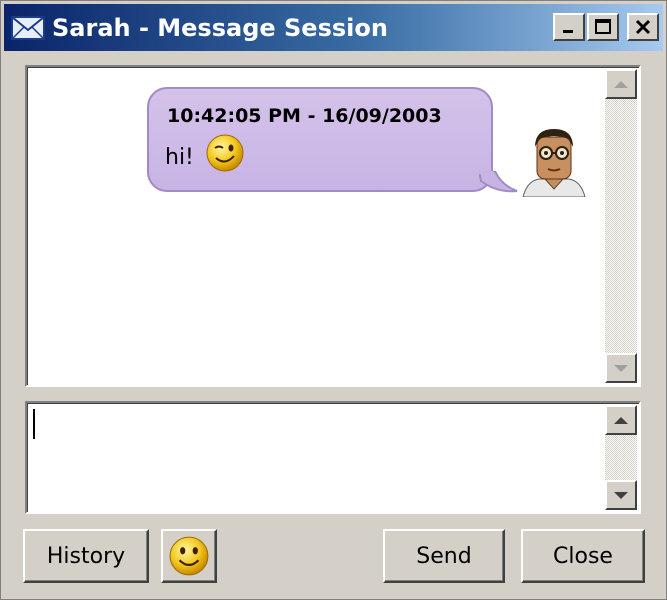 This screenshot has width=667, height=600. I want to click on message-timestamp: 10:42:05 PM - 16/09/2003, so click(304, 116).